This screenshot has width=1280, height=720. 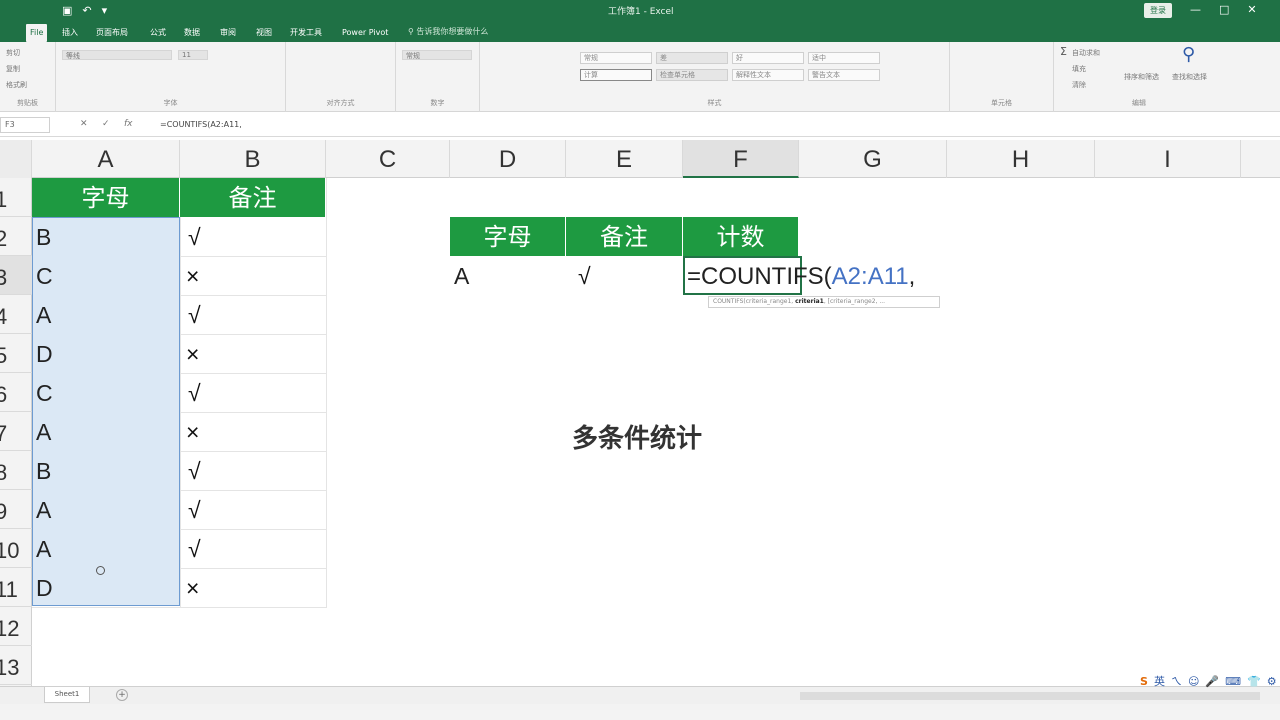 I want to click on cell-b5: ×, so click(x=192, y=353).